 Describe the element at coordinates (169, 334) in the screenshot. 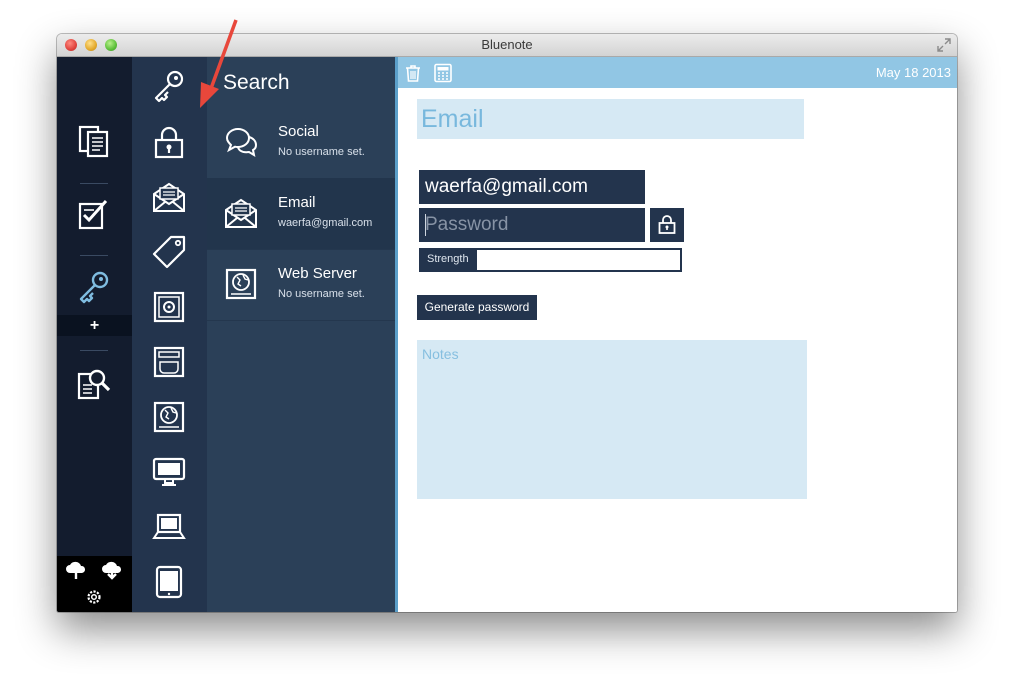

I see `category-sidebar` at that location.